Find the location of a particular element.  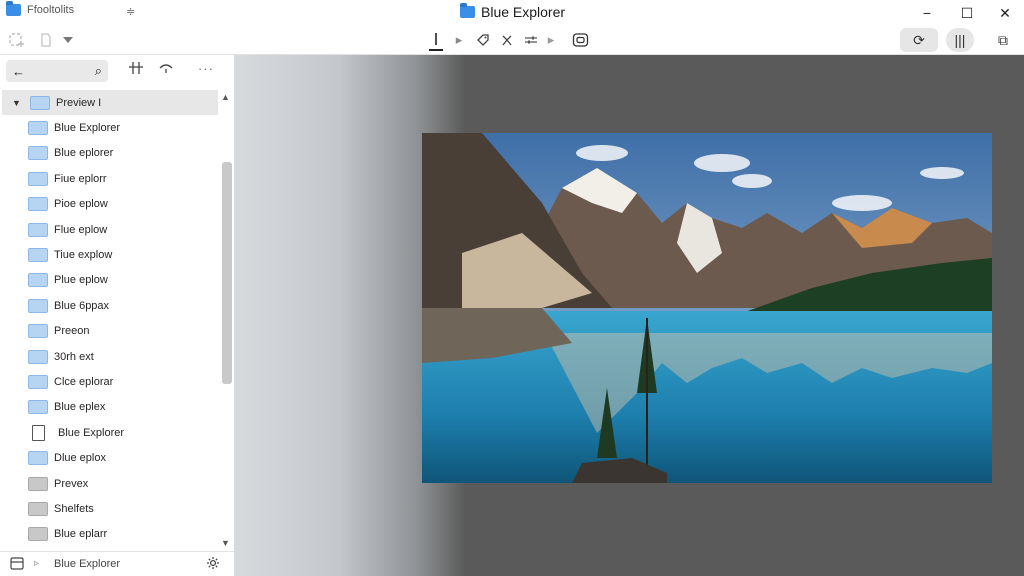

settings-button is located at coordinates (213, 564).